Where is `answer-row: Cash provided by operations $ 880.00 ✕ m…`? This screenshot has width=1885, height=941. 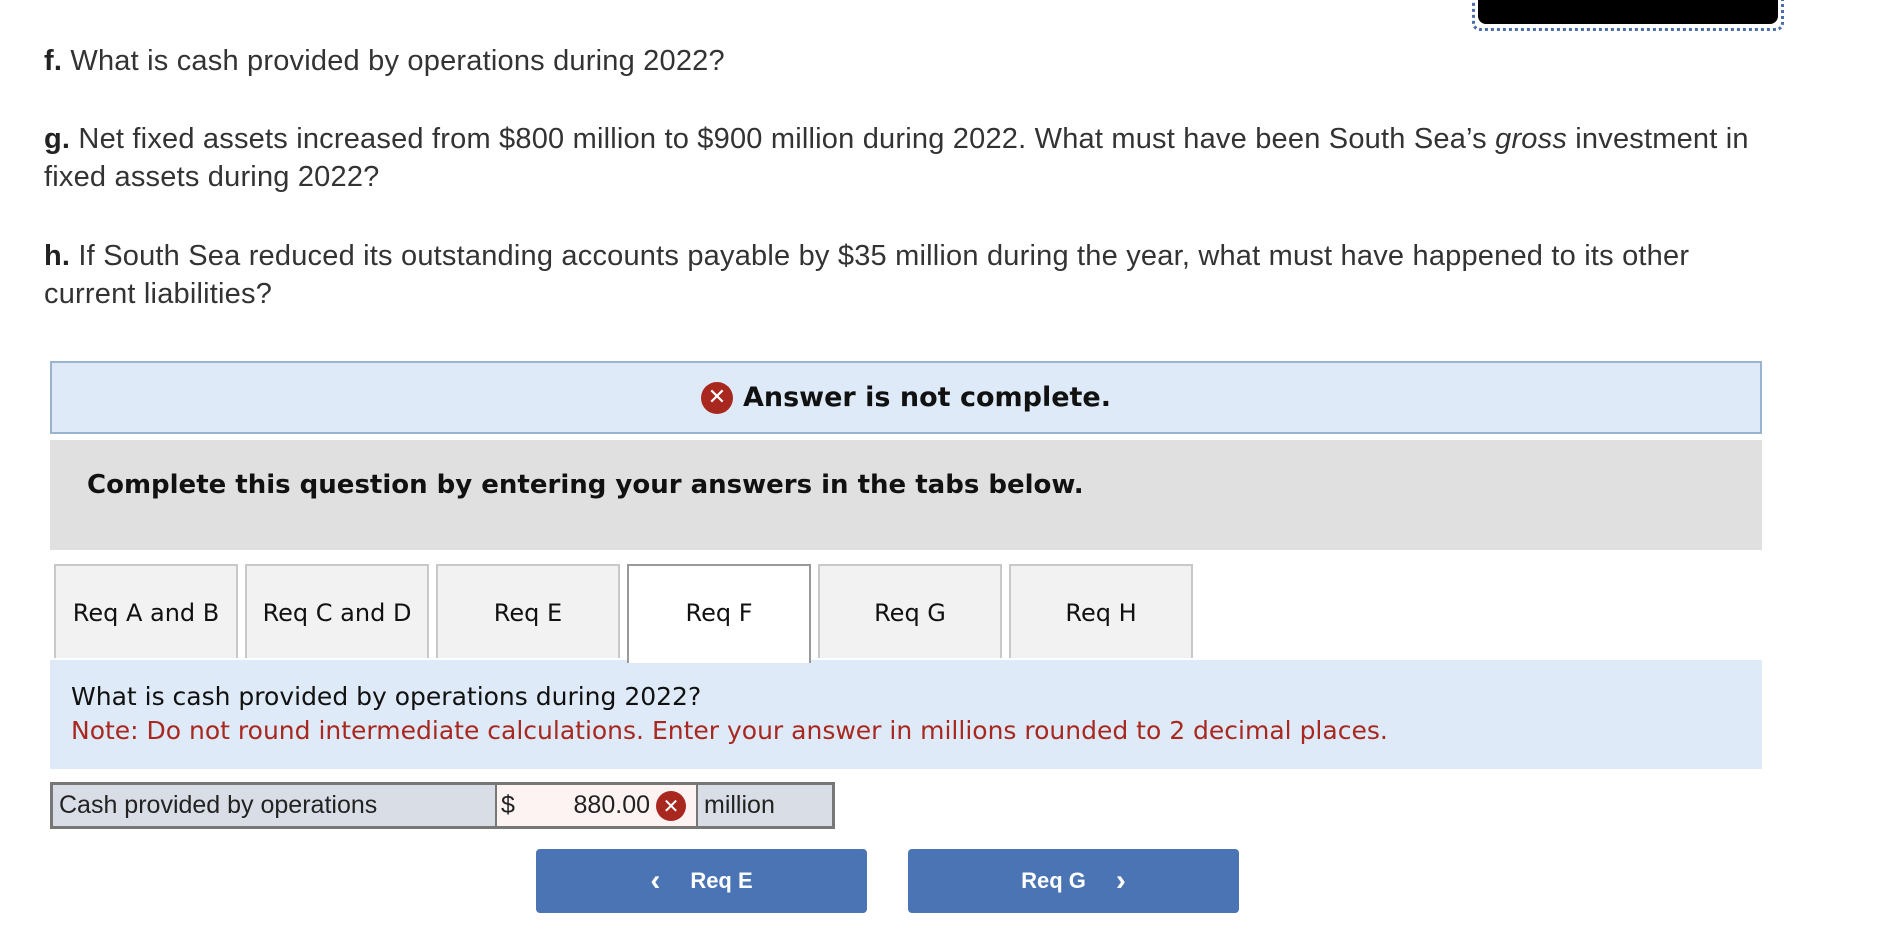
answer-row: Cash provided by operations $ 880.00 ✕ m… is located at coordinates (442, 805).